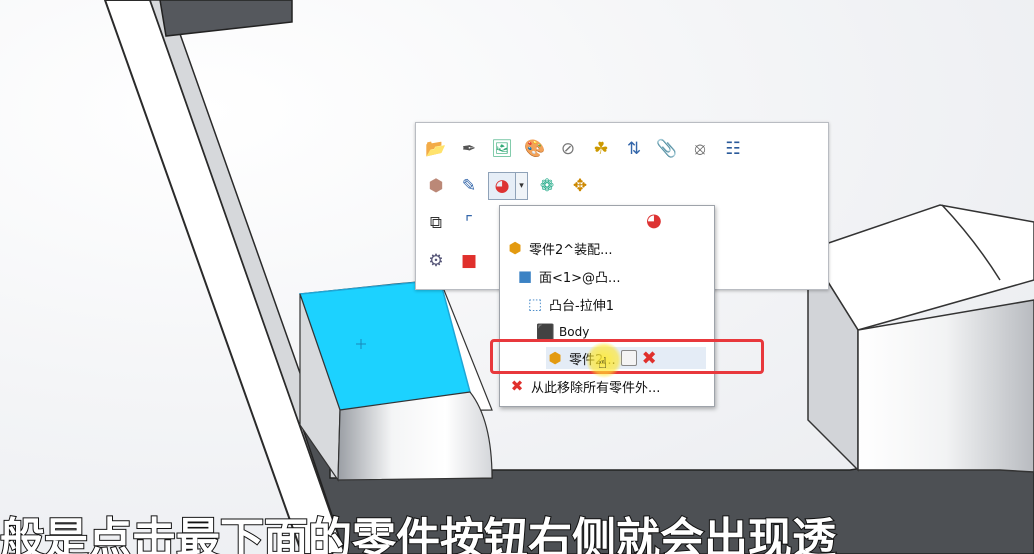 Image resolution: width=1034 pixels, height=554 pixels. I want to click on red-cube-icon: ■, so click(469, 261).